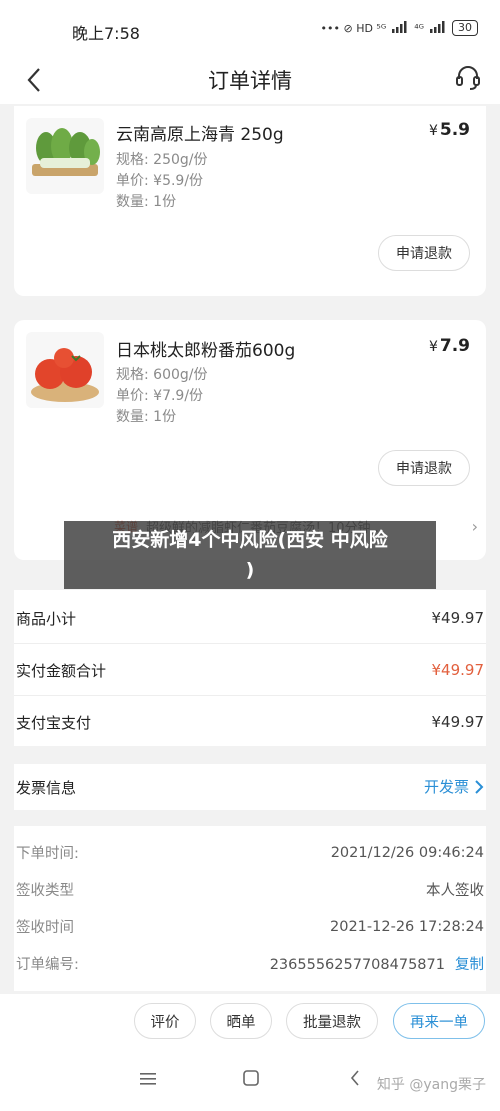 This screenshot has width=500, height=1111. What do you see at coordinates (250, 926) in the screenshot?
I see `receipt-time-row: 签收时间 2021-12-26 17:28:24` at bounding box center [250, 926].